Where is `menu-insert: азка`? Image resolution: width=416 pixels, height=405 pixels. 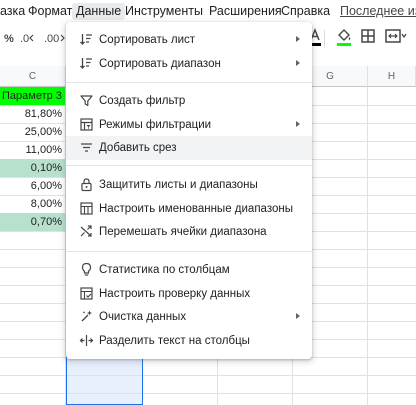
menu-insert: азка is located at coordinates (12, 11).